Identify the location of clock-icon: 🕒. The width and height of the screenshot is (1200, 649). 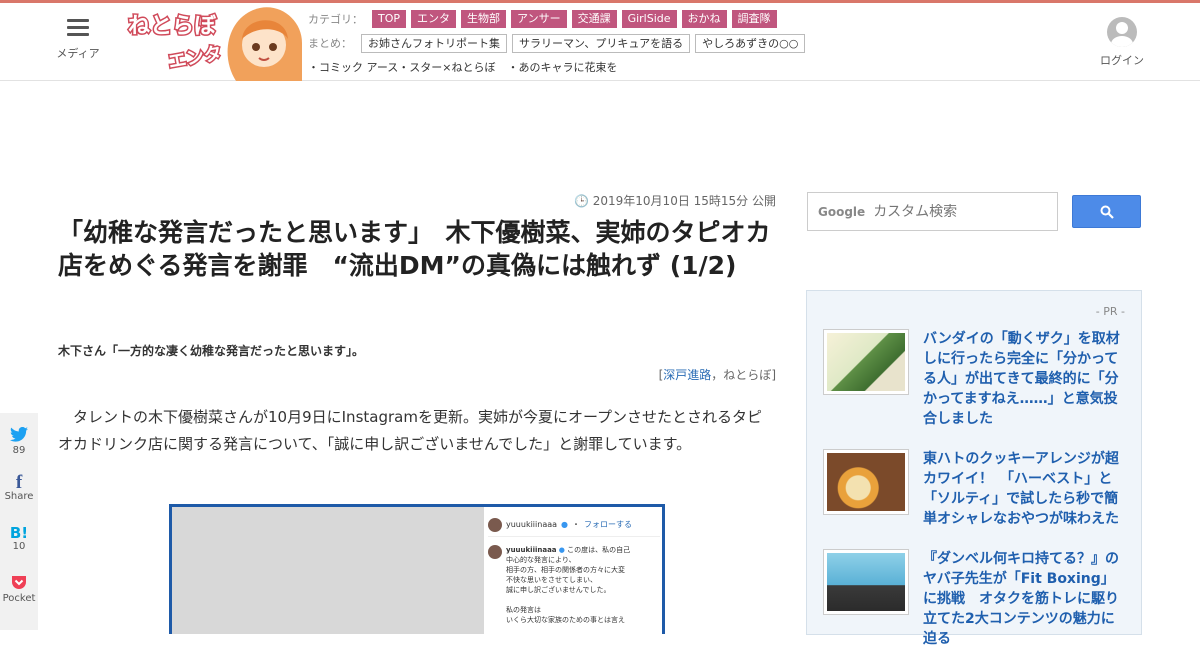
(581, 201).